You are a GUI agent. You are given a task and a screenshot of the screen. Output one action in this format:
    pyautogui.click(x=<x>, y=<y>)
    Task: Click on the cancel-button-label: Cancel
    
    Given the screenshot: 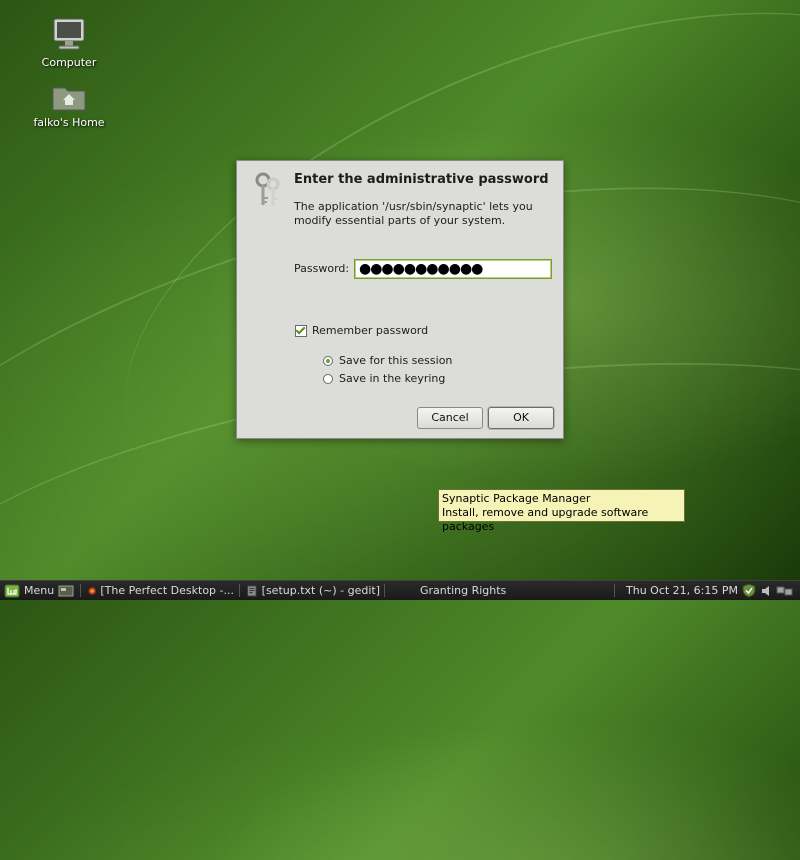 What is the action you would take?
    pyautogui.click(x=450, y=417)
    